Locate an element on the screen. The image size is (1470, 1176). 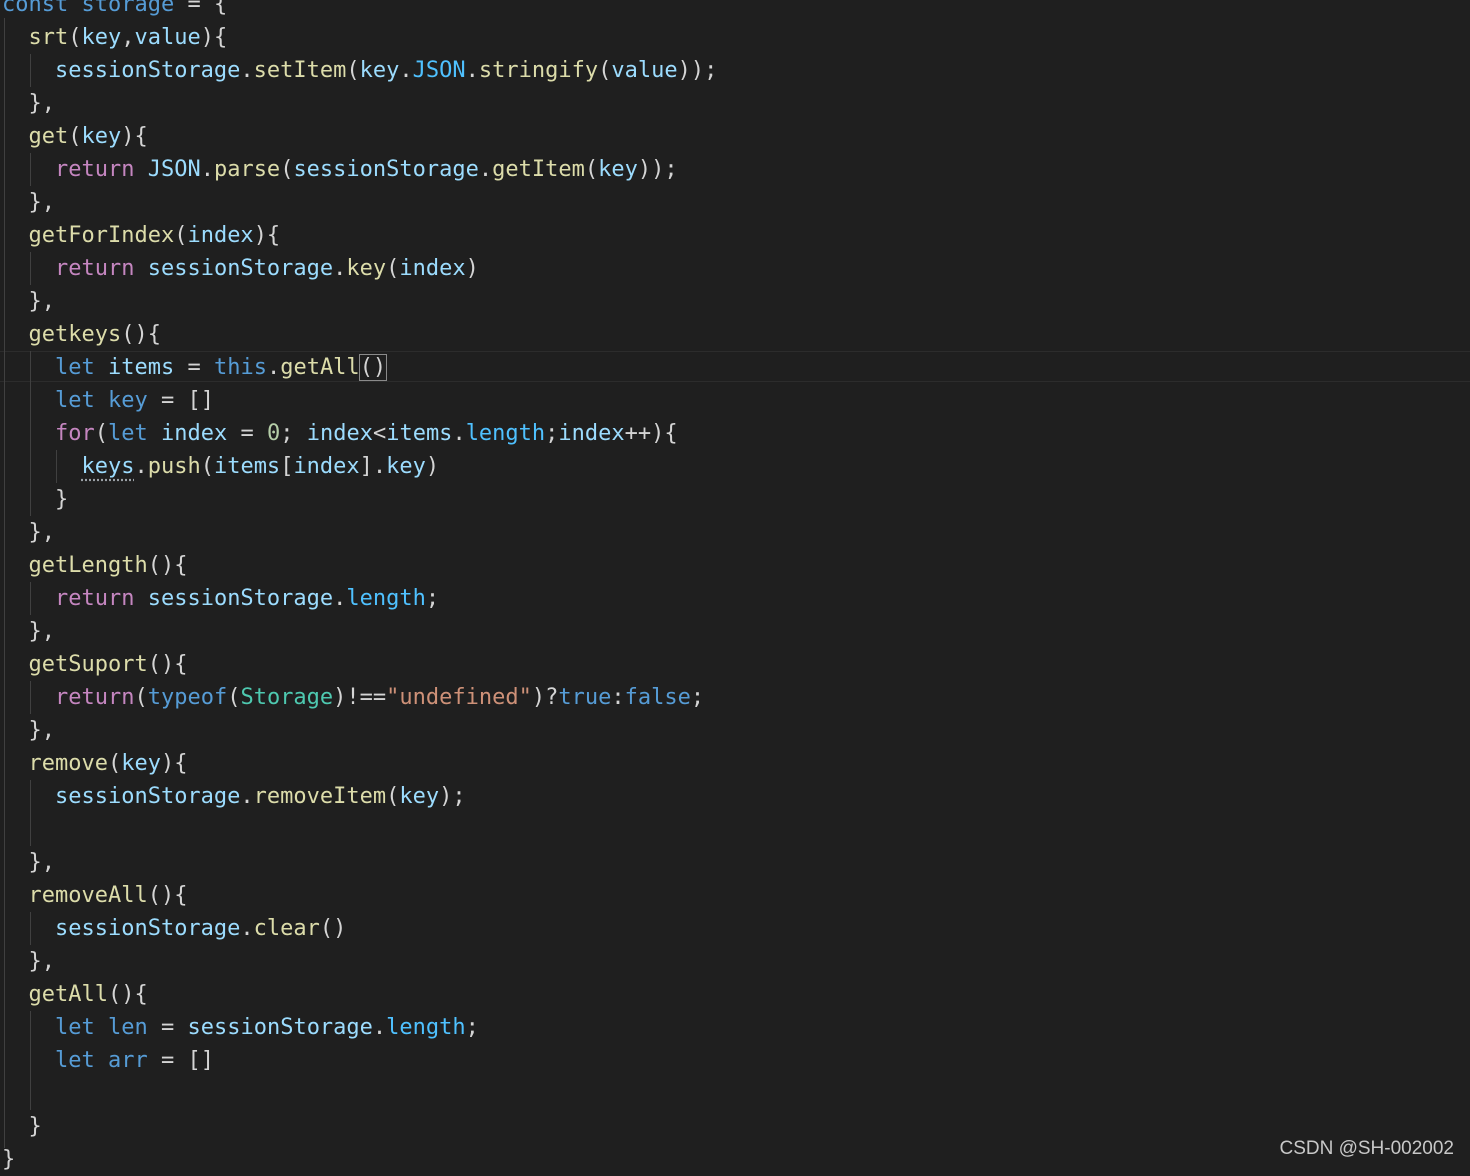
watermark: CSDN @SH-002002 is located at coordinates (1366, 1148).